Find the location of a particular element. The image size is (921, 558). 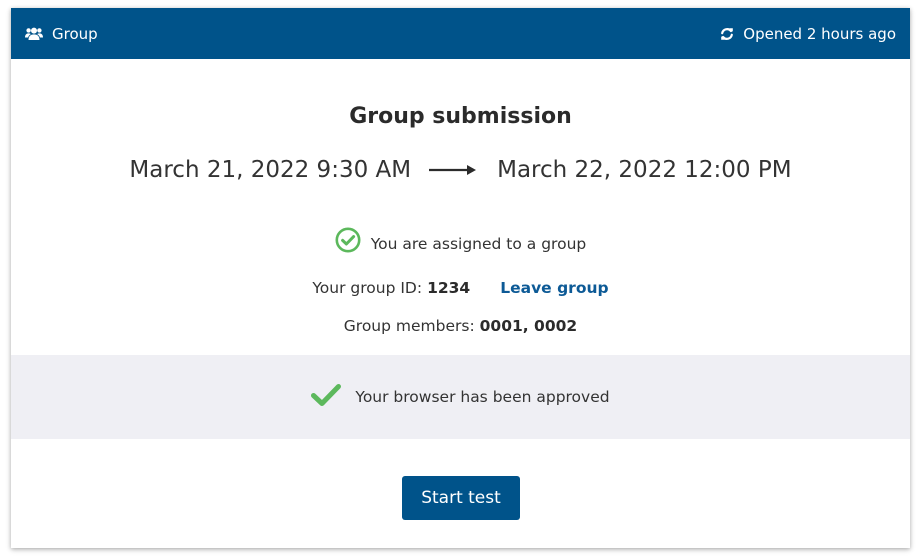

group-assigned-status: You are assigned to a group is located at coordinates (460, 244).